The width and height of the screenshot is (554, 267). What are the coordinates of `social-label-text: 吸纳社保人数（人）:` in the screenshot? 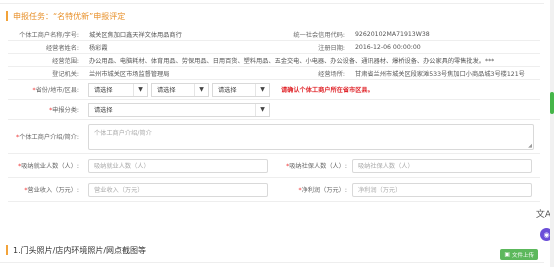 It's located at (318, 166).